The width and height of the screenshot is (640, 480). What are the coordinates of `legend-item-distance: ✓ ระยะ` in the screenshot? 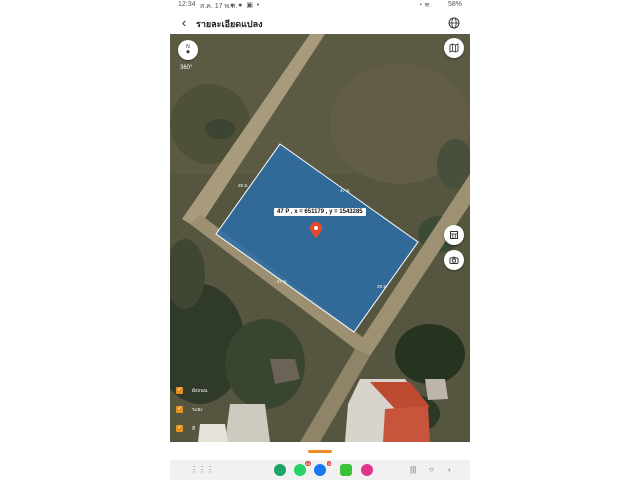 It's located at (216, 410).